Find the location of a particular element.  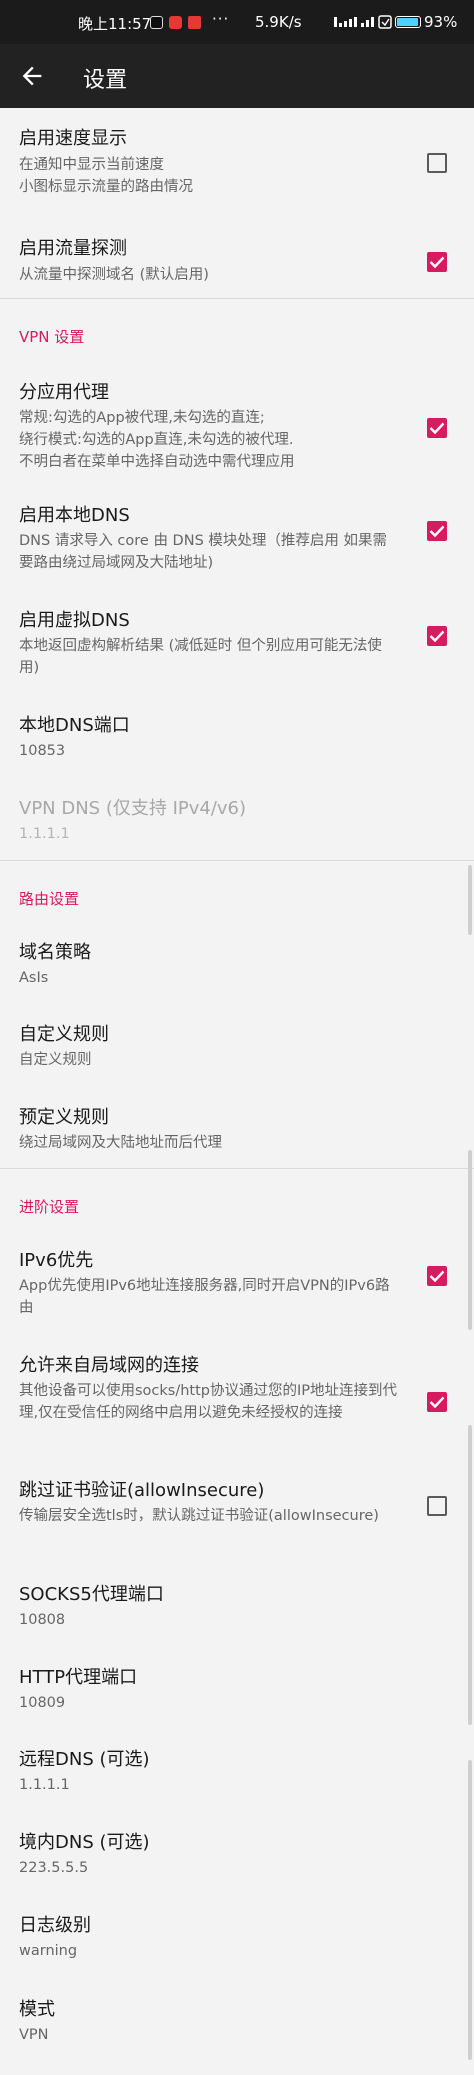

section-header-vpn: VPN 设置 is located at coordinates (52, 337).